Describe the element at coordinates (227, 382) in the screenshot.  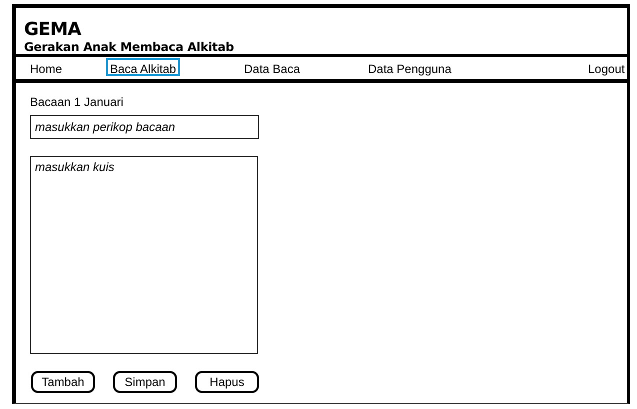
I see `action-button: Hapus` at that location.